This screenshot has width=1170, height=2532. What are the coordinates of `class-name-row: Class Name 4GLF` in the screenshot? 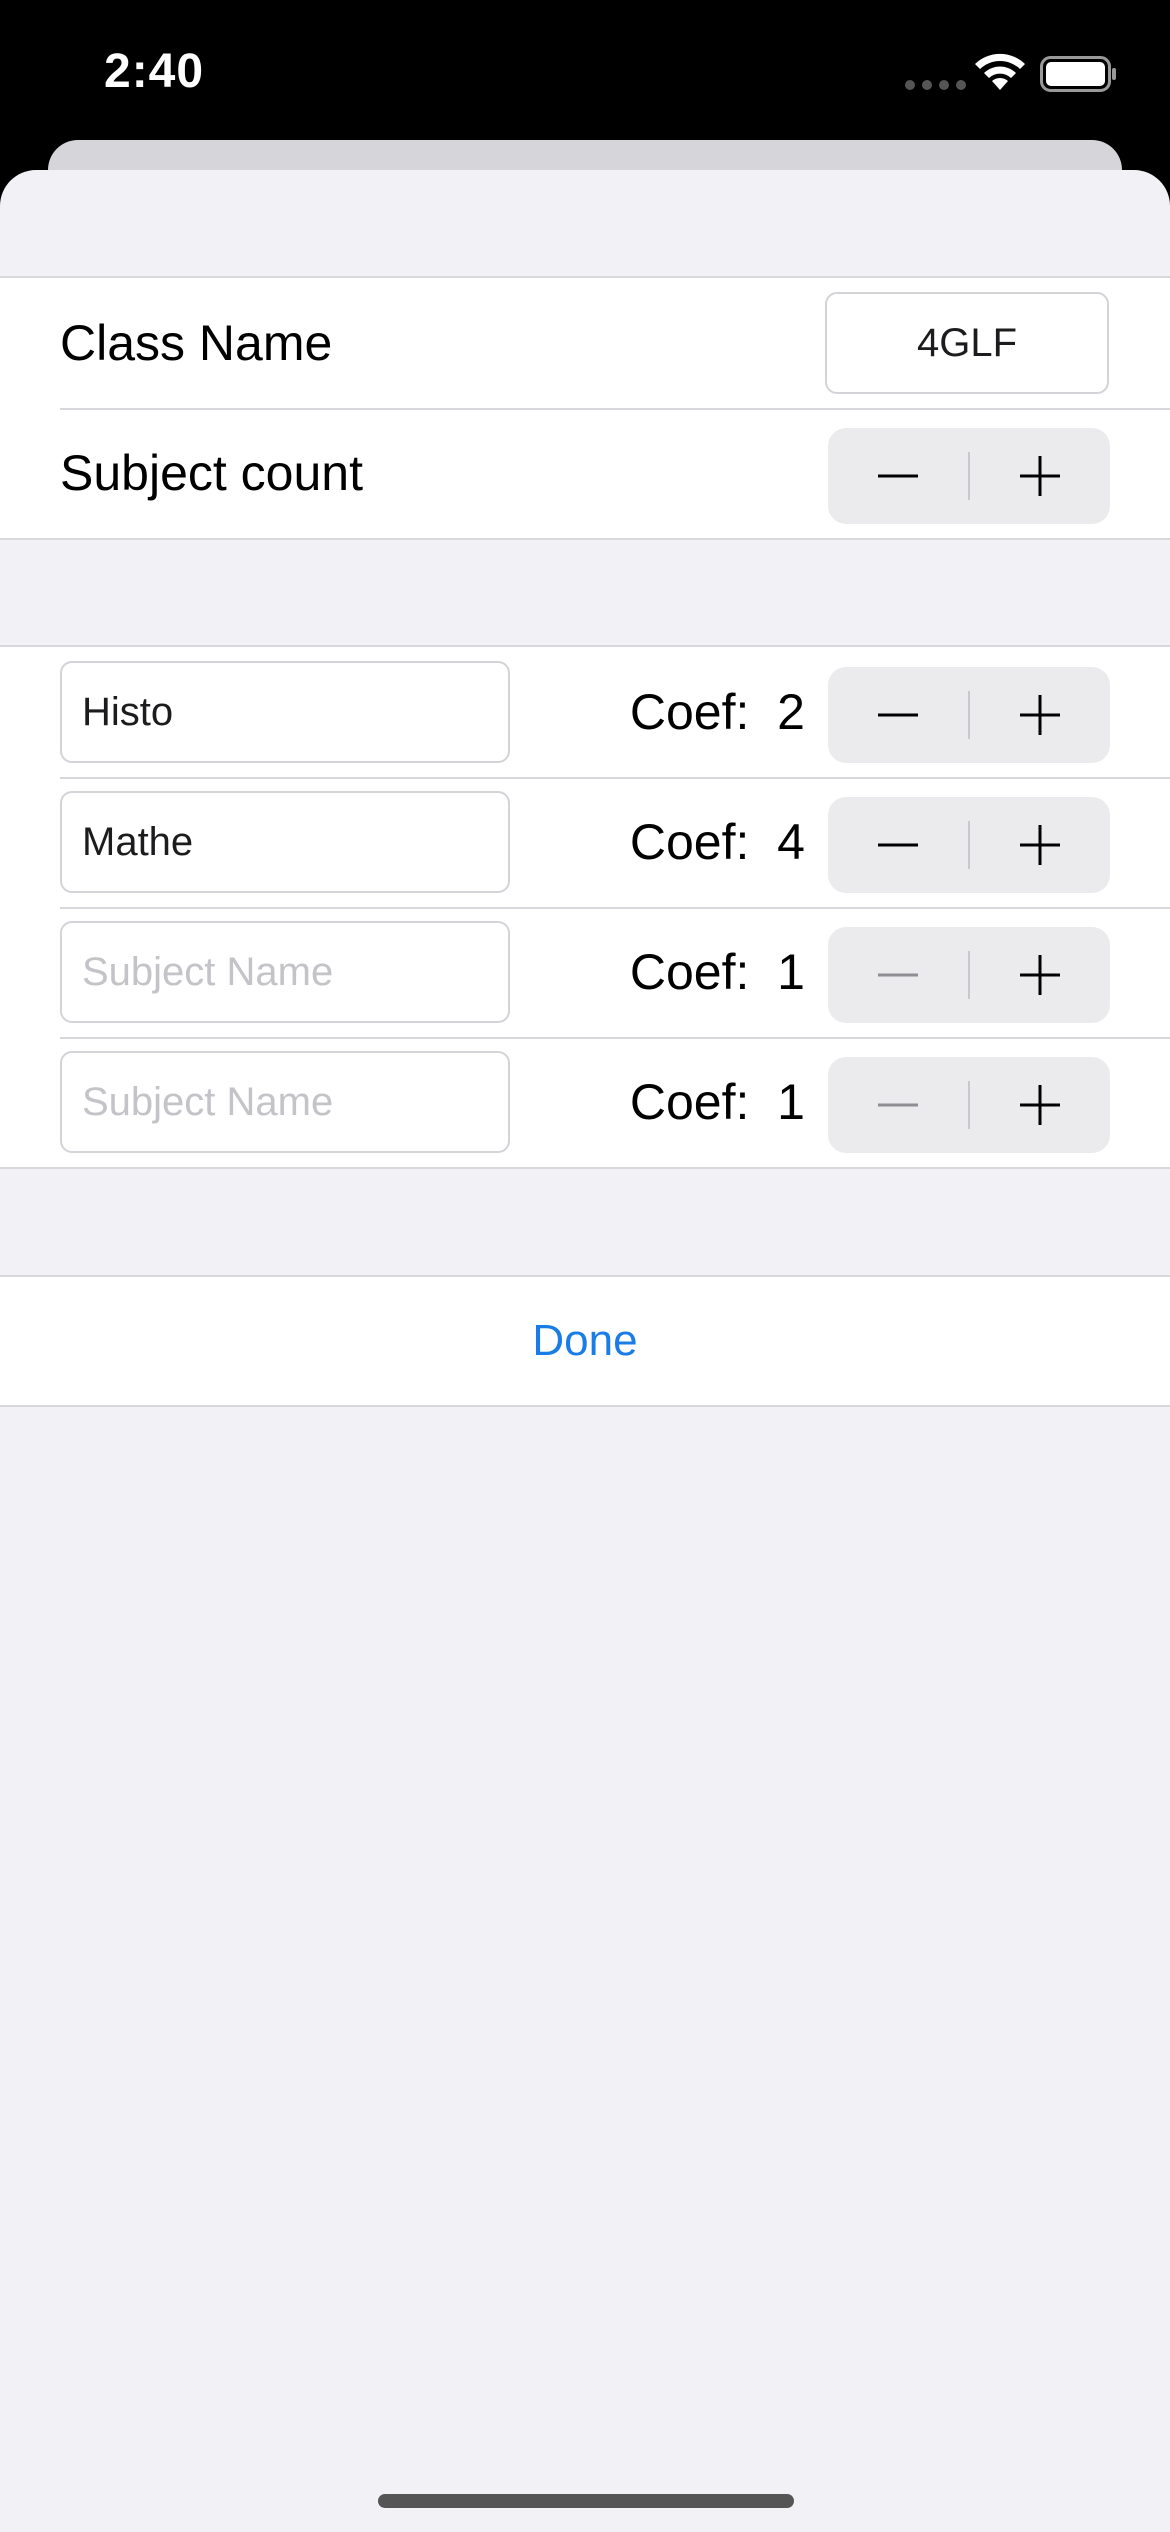 It's located at (585, 343).